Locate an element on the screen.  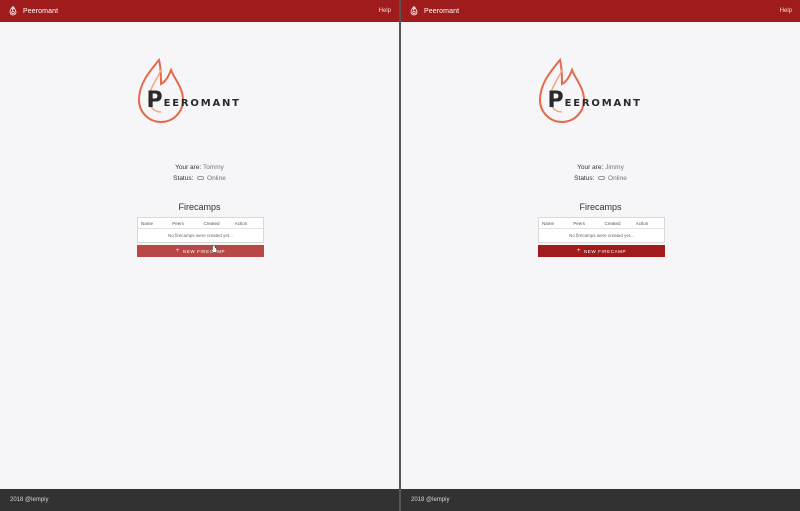
user-identity: Your are: Tommy Status: Online is located at coordinates (199, 173).